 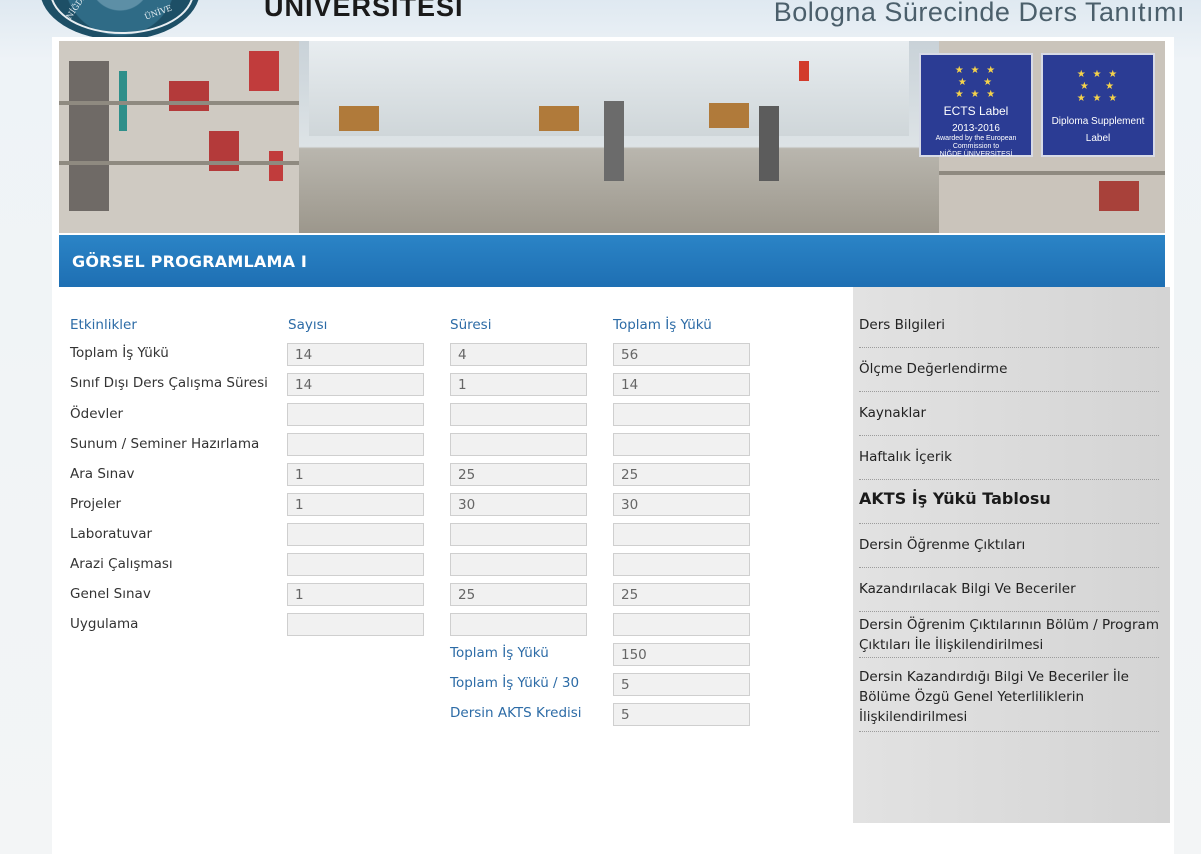 I want to click on row-label: Ara Sınav, so click(x=102, y=474).